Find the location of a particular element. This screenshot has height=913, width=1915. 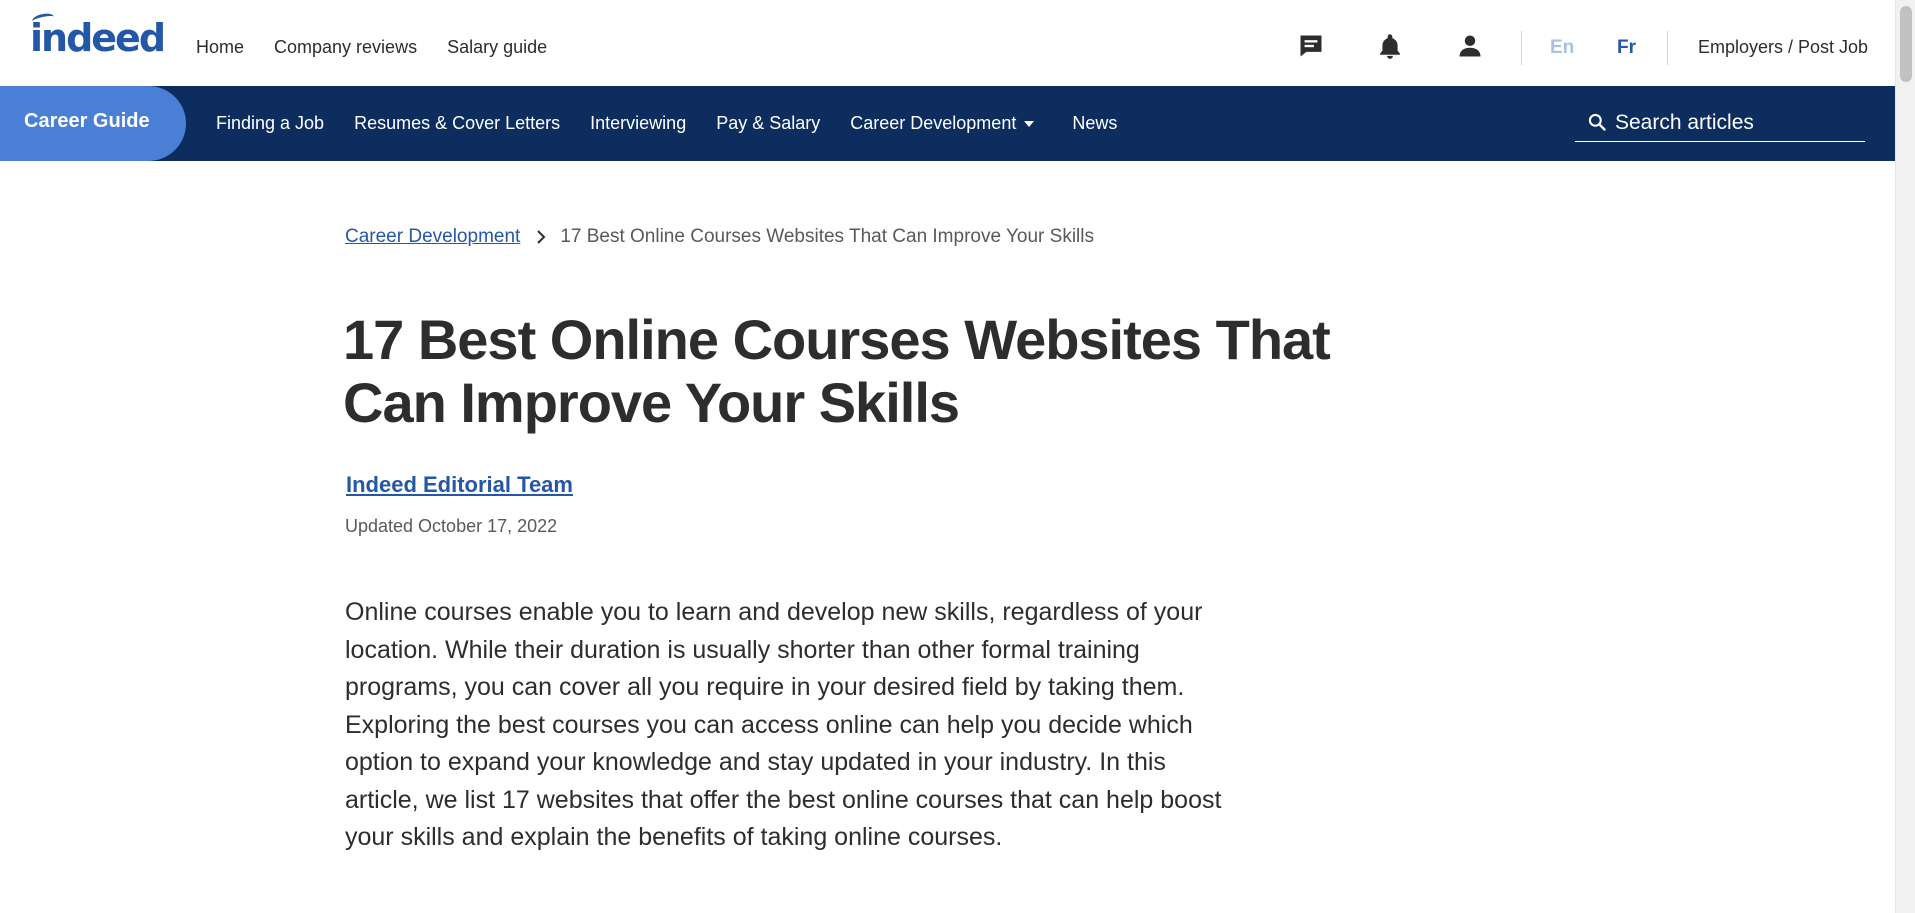

notifications-button is located at coordinates (1391, 47).